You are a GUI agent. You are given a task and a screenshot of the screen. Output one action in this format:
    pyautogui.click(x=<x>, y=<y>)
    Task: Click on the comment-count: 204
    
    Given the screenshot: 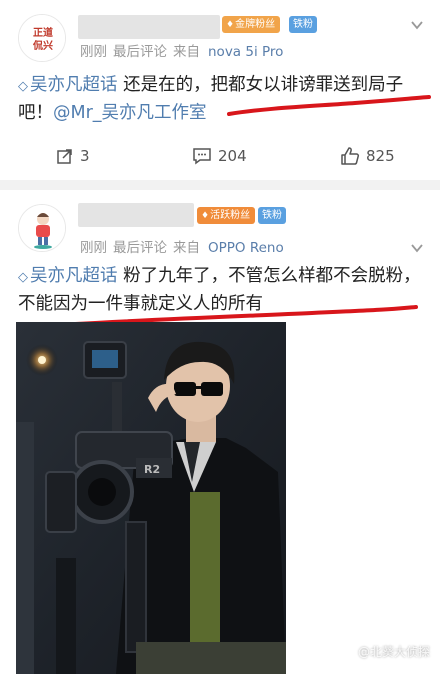 What is the action you would take?
    pyautogui.click(x=232, y=156)
    